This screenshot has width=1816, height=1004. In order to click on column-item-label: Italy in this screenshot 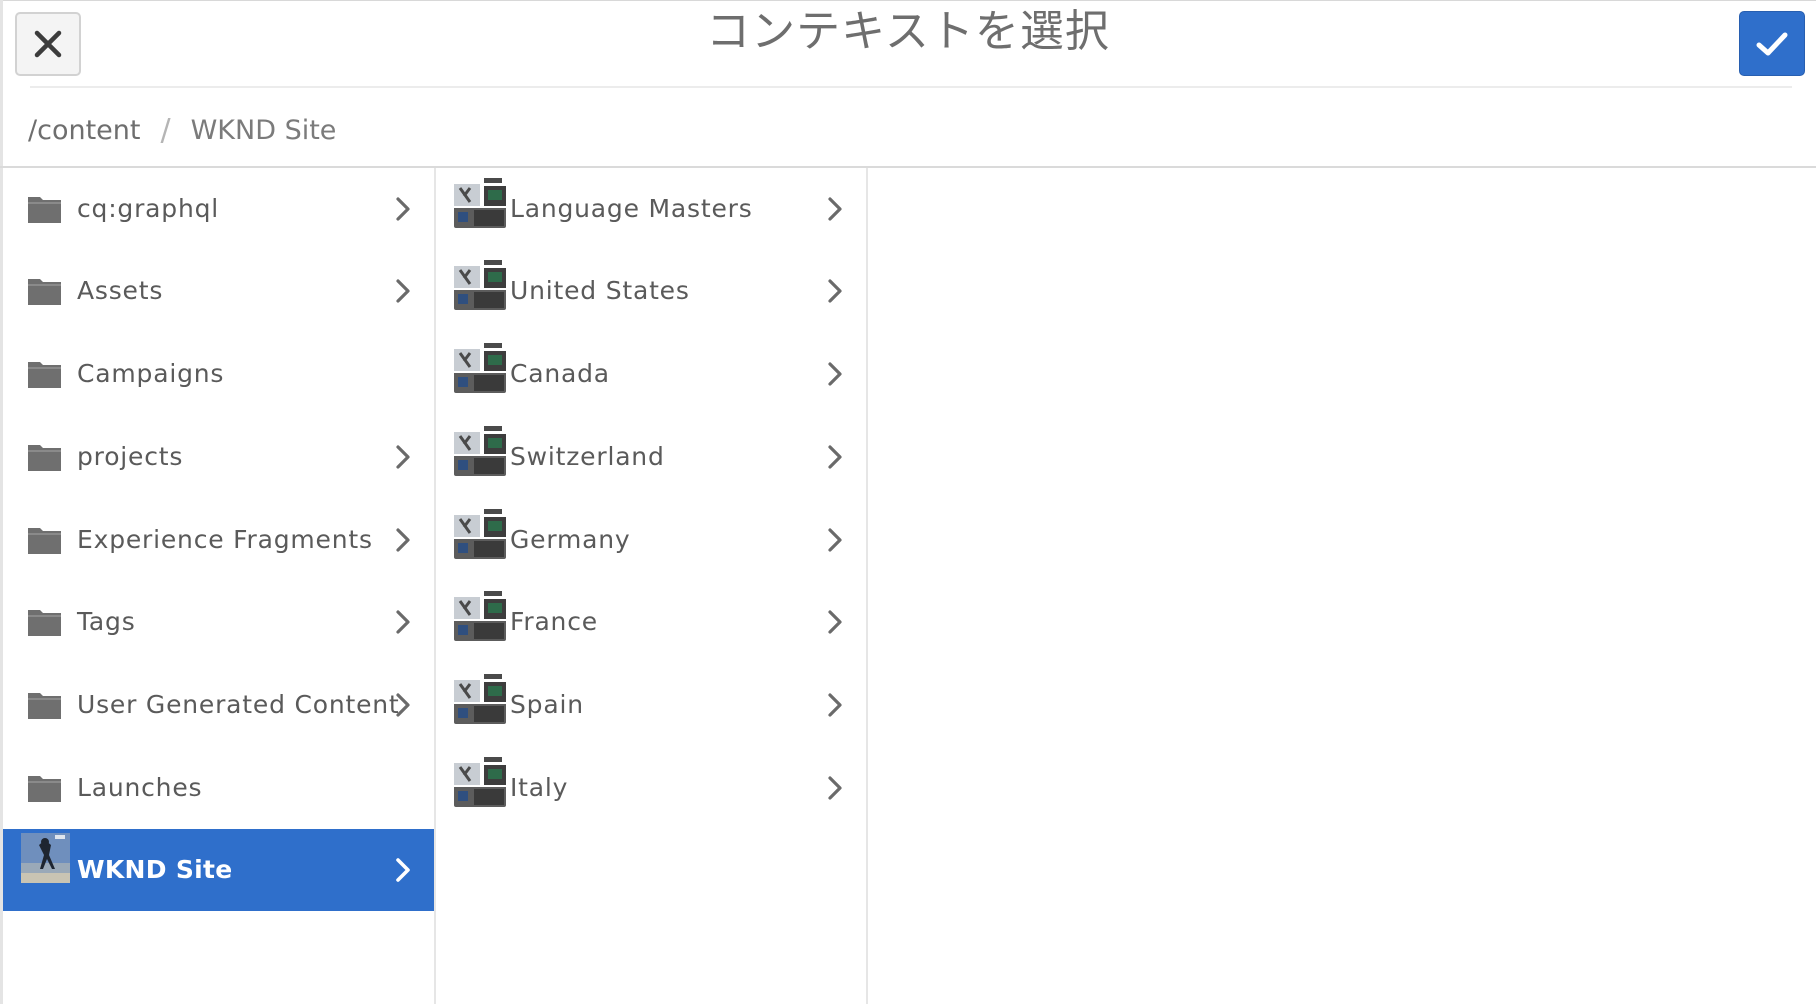, I will do `click(539, 787)`.